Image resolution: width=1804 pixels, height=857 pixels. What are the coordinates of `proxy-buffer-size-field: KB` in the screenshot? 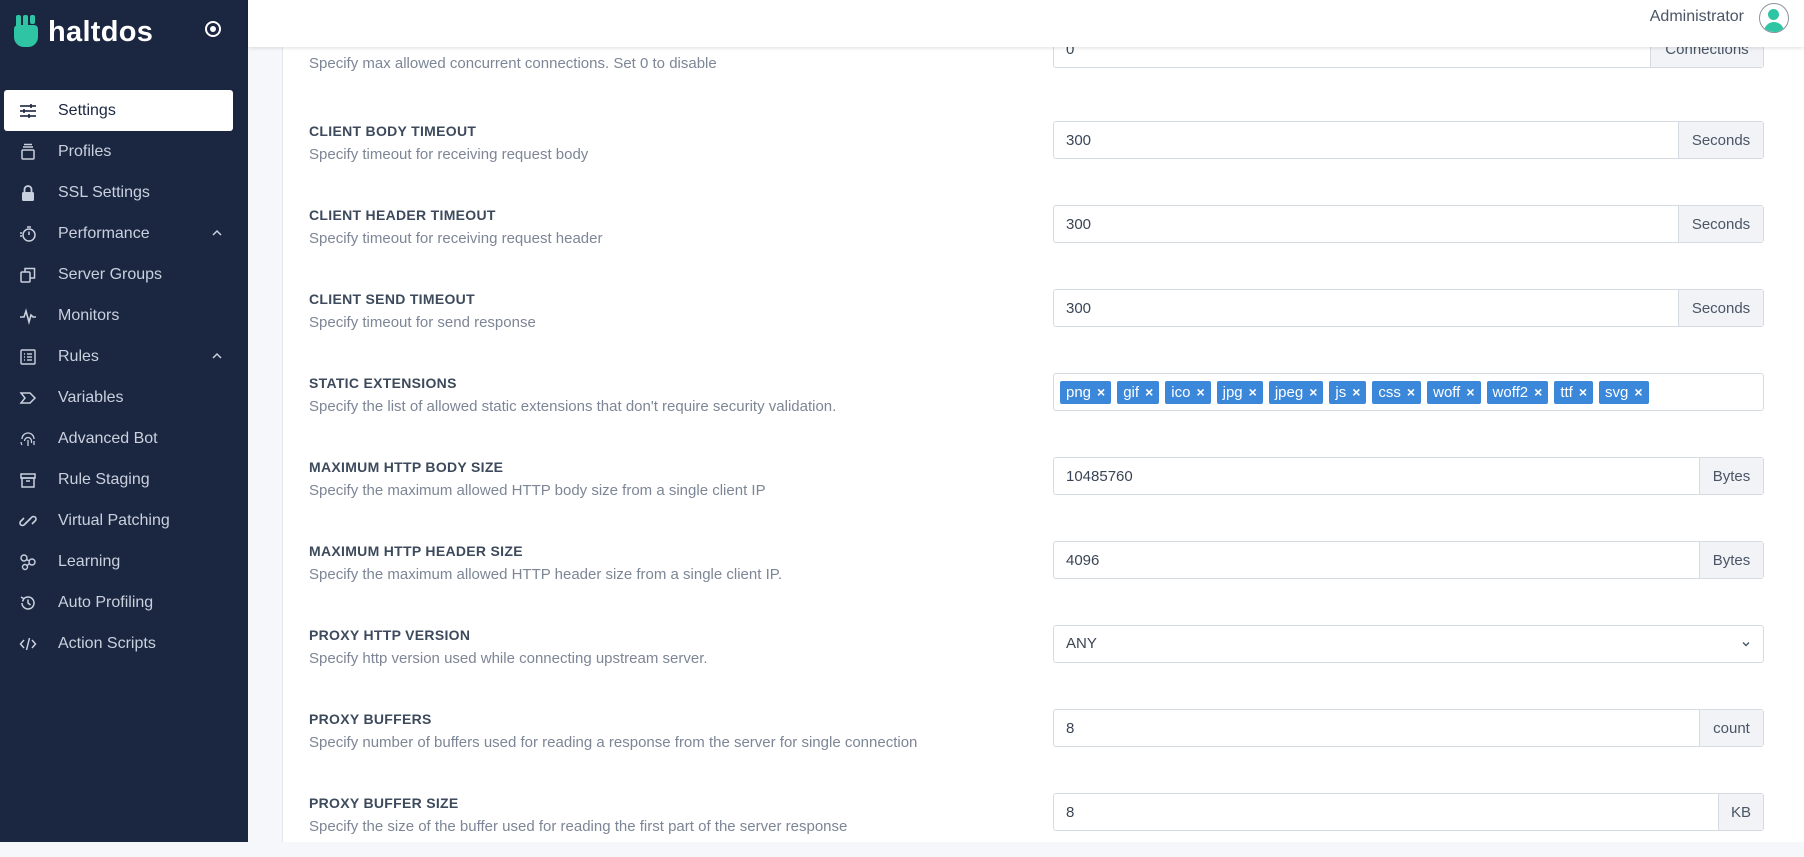 It's located at (1408, 812).